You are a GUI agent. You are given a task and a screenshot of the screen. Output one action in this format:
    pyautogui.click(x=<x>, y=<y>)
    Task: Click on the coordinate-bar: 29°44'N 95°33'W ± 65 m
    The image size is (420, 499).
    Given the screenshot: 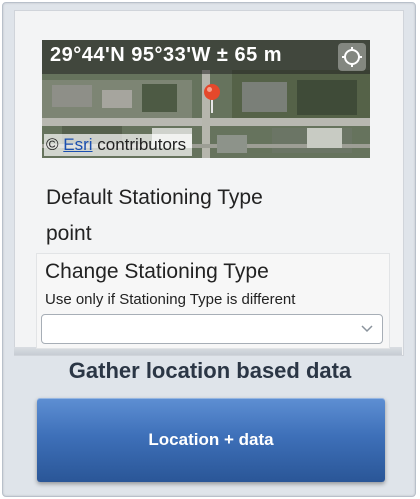 What is the action you would take?
    pyautogui.click(x=206, y=57)
    